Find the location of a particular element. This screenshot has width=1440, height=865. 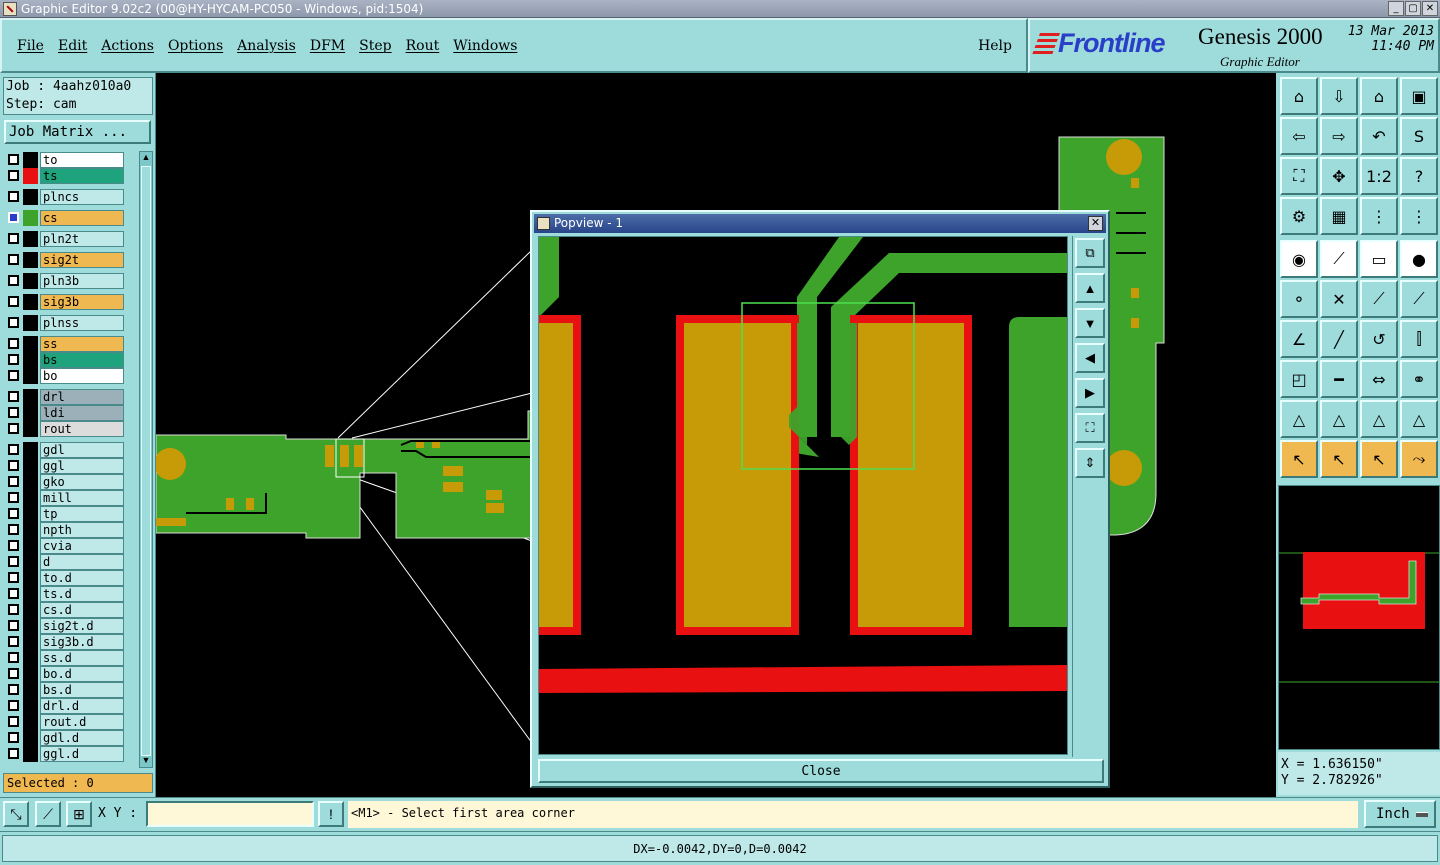

layer-row-d: d is located at coordinates (64, 562).